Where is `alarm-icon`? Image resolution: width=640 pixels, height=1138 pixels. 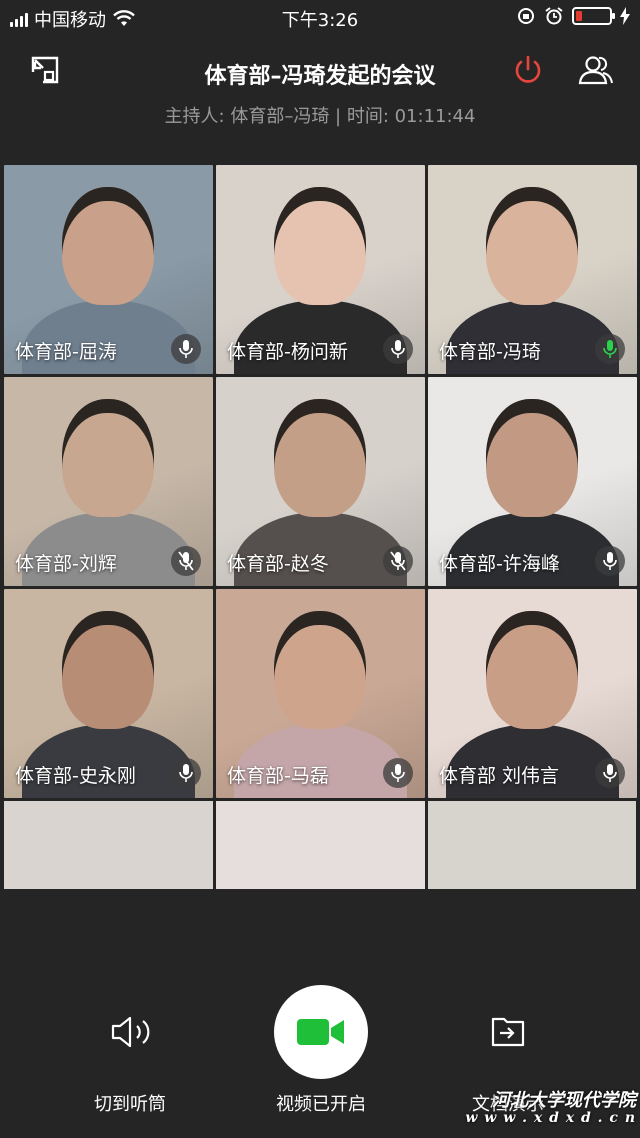
alarm-icon is located at coordinates (554, 16).